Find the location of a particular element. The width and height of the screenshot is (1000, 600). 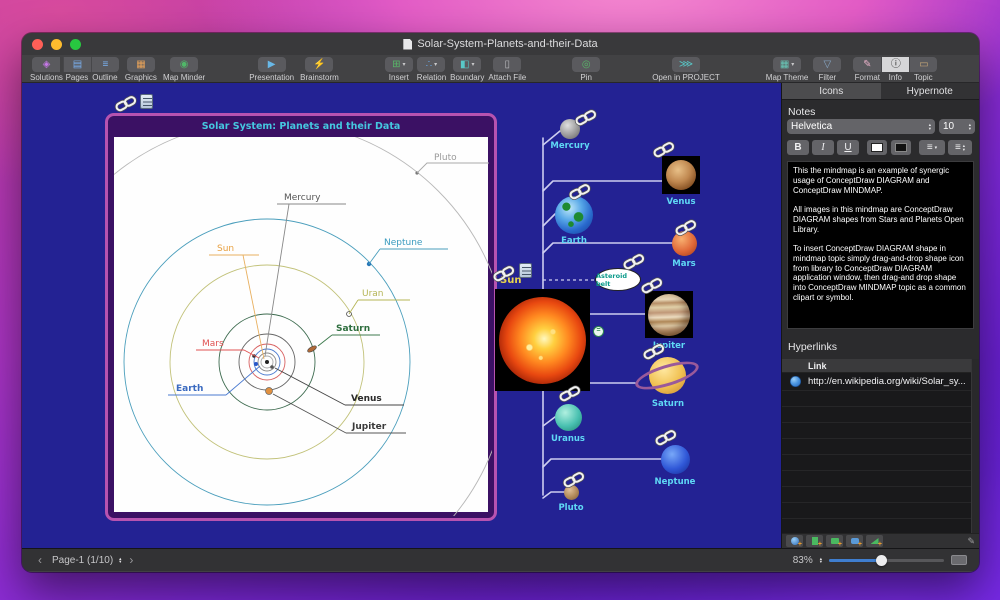

toolbar-item-relation: ∴ ▾ Relation is located at coordinates (431, 69).